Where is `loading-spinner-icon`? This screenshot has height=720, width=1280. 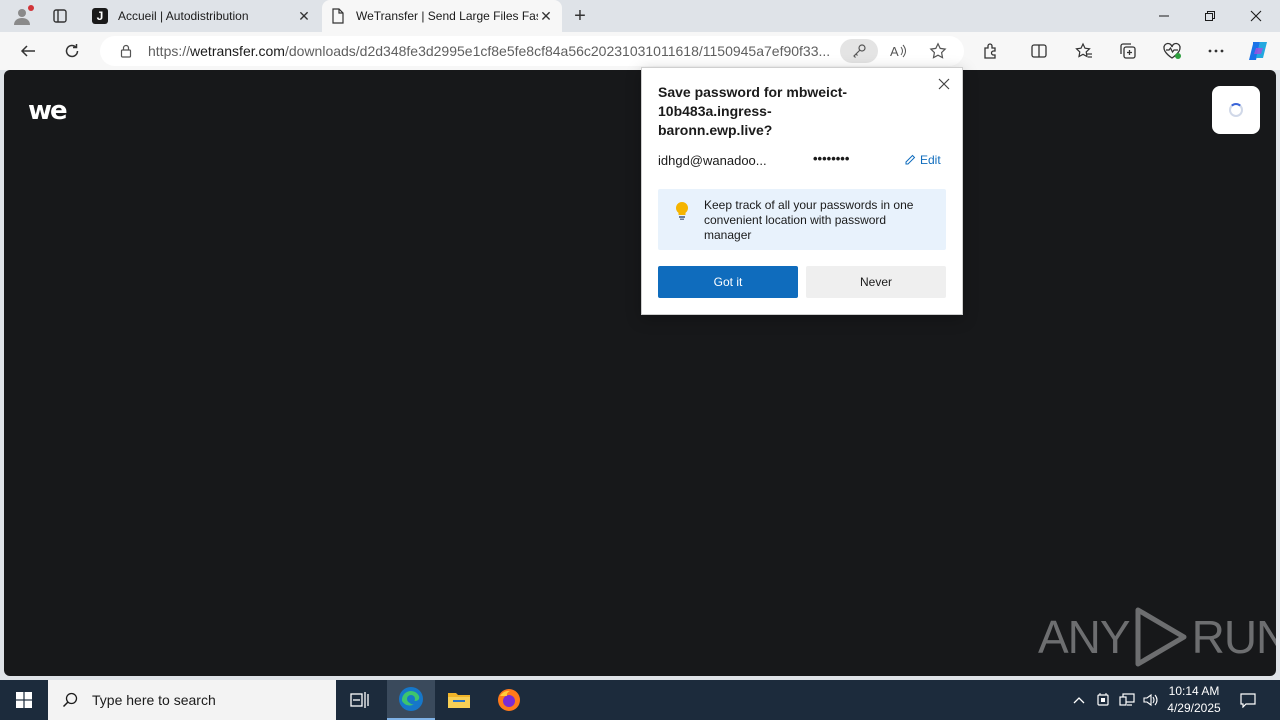 loading-spinner-icon is located at coordinates (1236, 110).